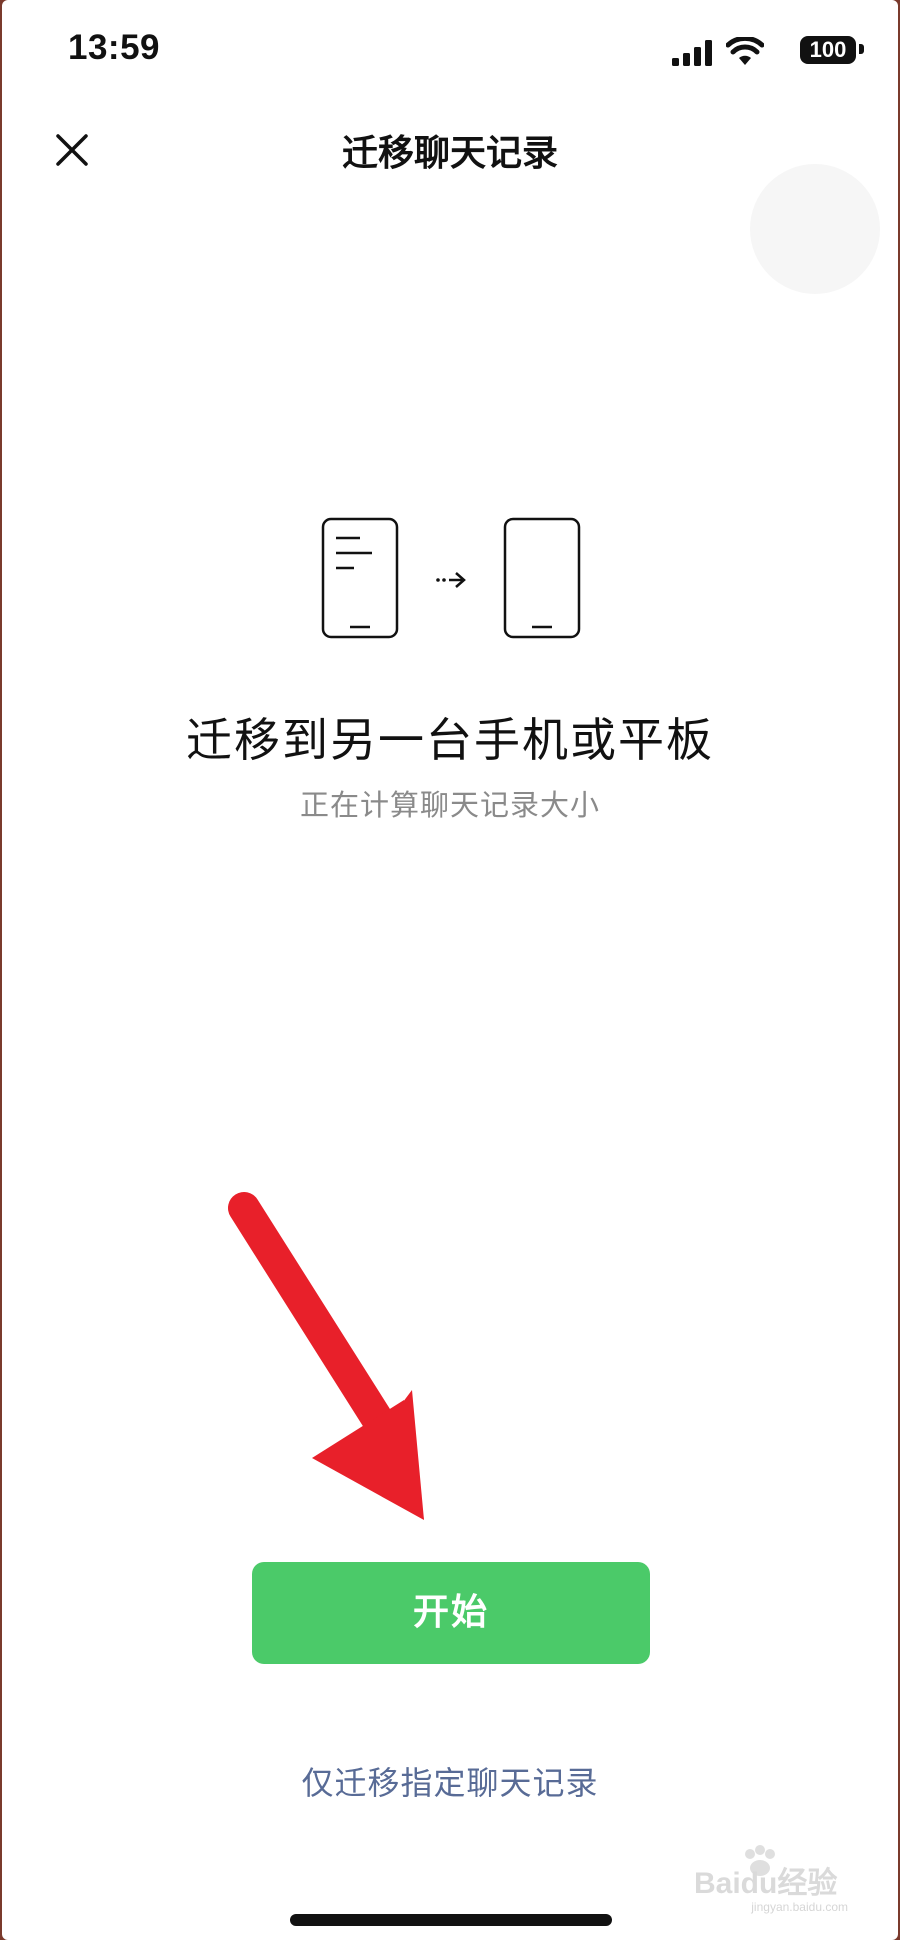 This screenshot has width=900, height=1940. I want to click on signal-icon, so click(692, 53).